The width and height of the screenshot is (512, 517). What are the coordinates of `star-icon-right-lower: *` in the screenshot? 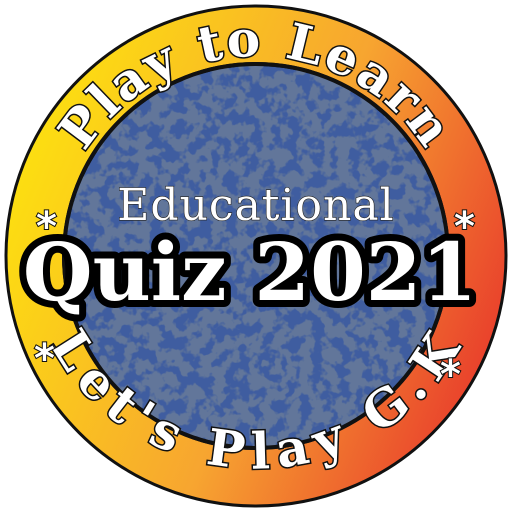 It's located at (450, 375).